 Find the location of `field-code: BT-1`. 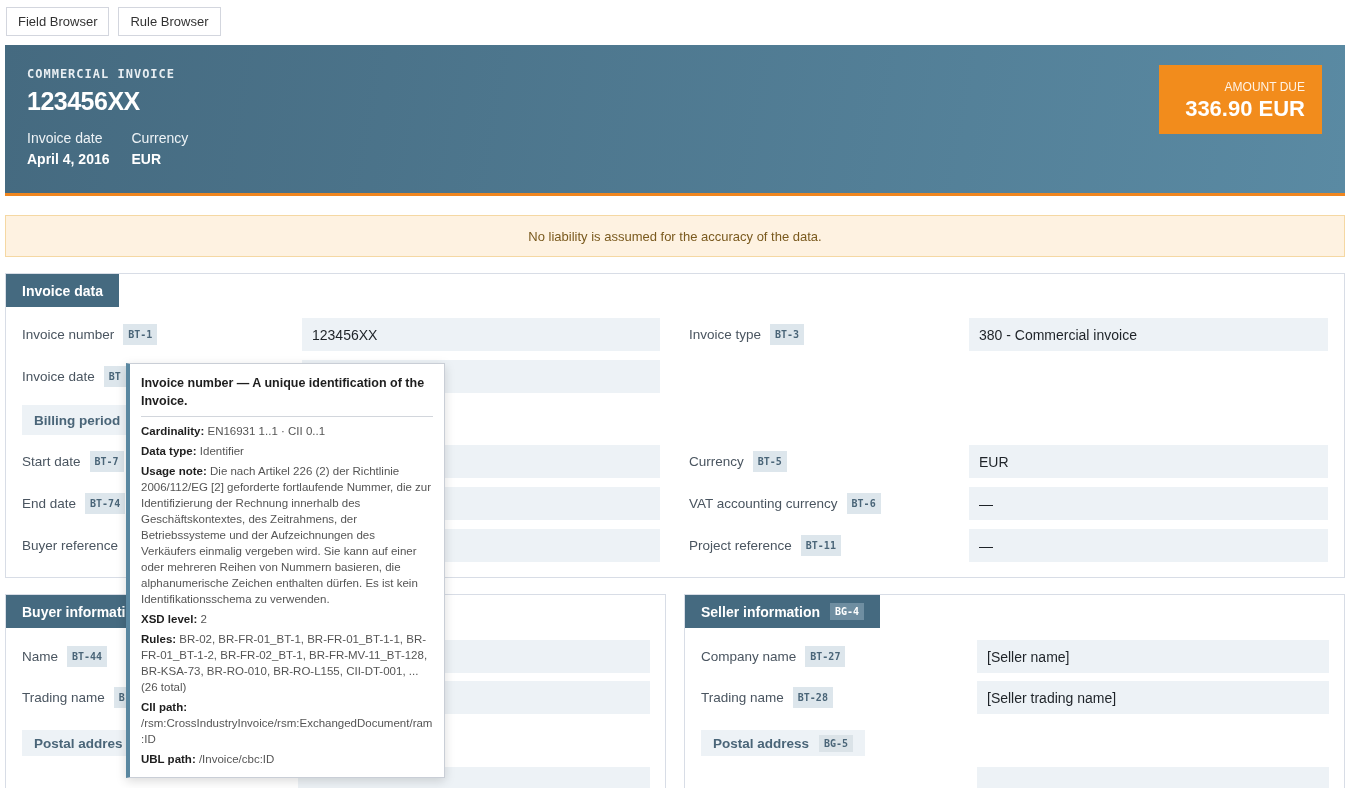

field-code: BT-1 is located at coordinates (140, 334).